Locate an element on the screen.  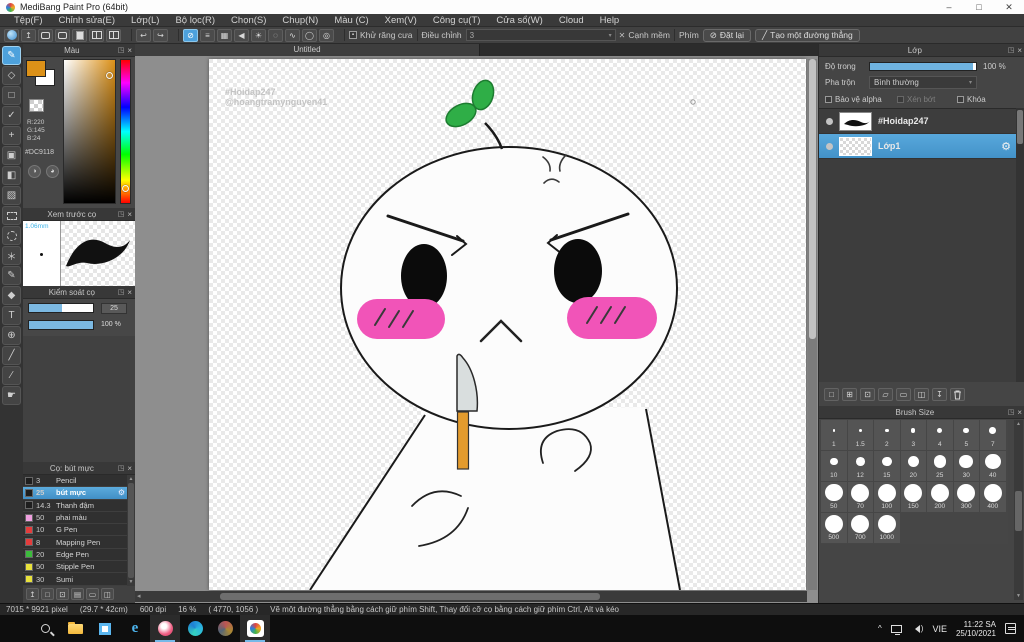
hand-tool: ☛ is located at coordinates (11, 395).